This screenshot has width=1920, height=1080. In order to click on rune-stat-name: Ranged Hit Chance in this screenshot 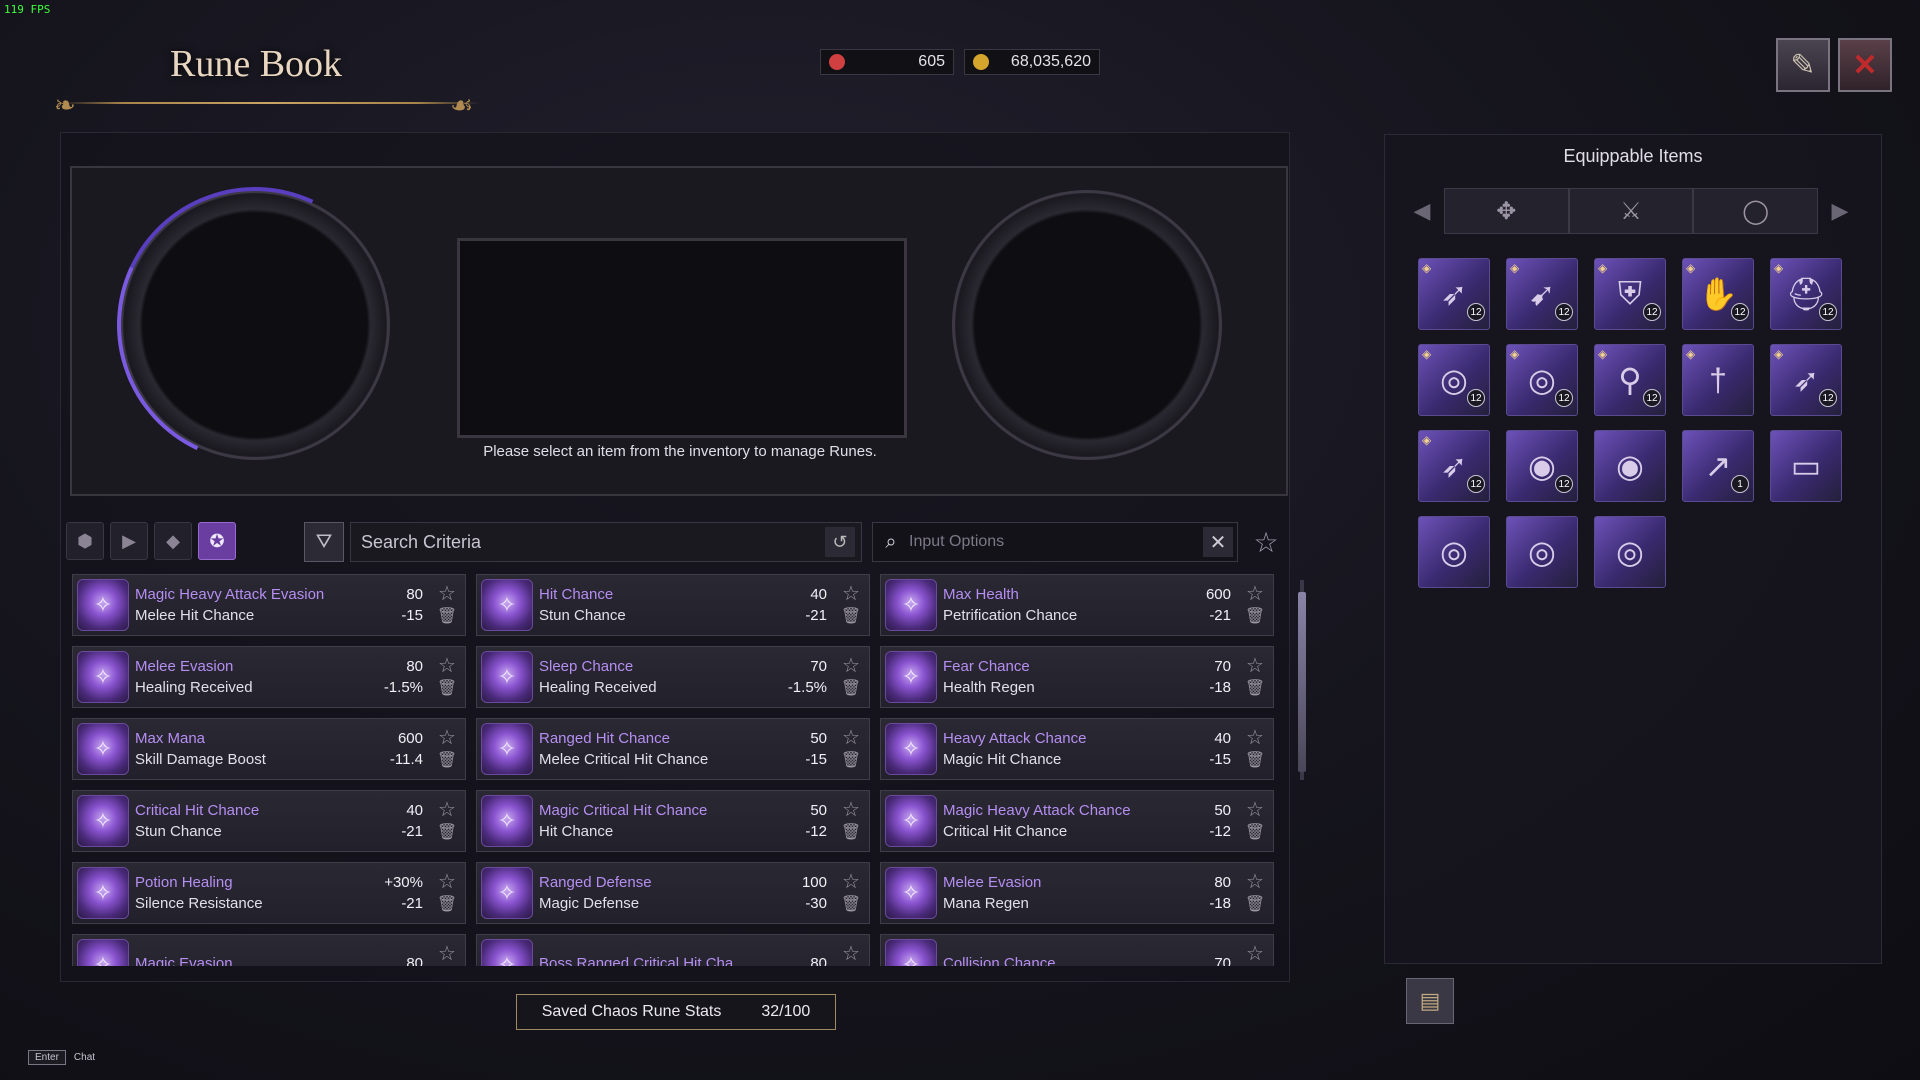, I will do `click(604, 738)`.